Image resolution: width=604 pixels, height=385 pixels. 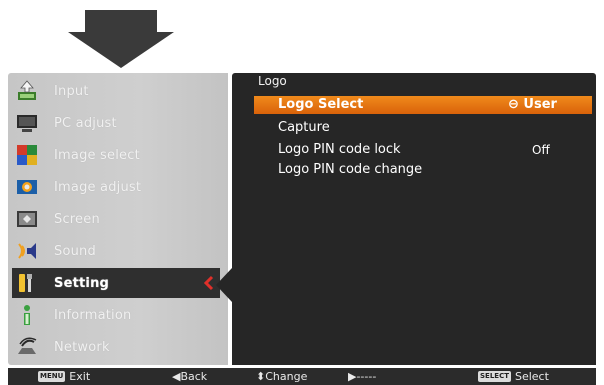 I want to click on option-logo-pin-code-change: Logo PIN code change, so click(x=423, y=170).